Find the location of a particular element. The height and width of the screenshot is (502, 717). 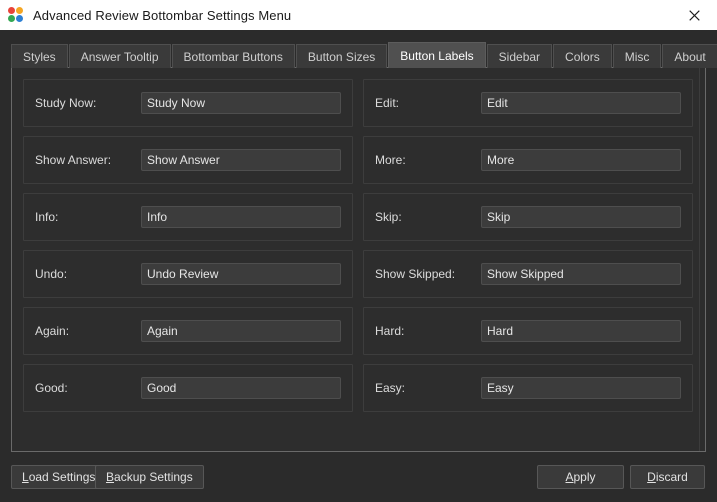

apply-button: Apply is located at coordinates (580, 477).